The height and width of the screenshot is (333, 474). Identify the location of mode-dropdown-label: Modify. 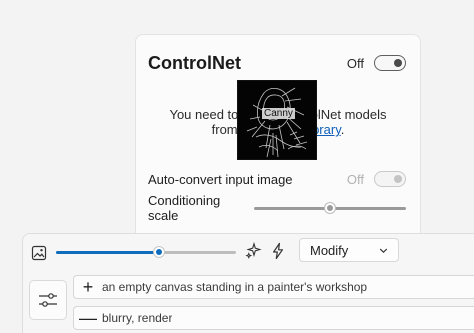
(329, 250).